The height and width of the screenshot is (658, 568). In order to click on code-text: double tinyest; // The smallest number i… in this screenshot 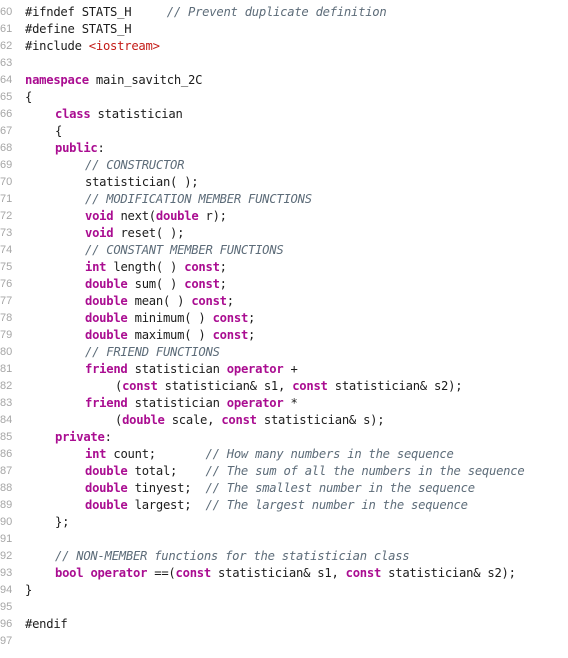, I will do `click(280, 488)`.